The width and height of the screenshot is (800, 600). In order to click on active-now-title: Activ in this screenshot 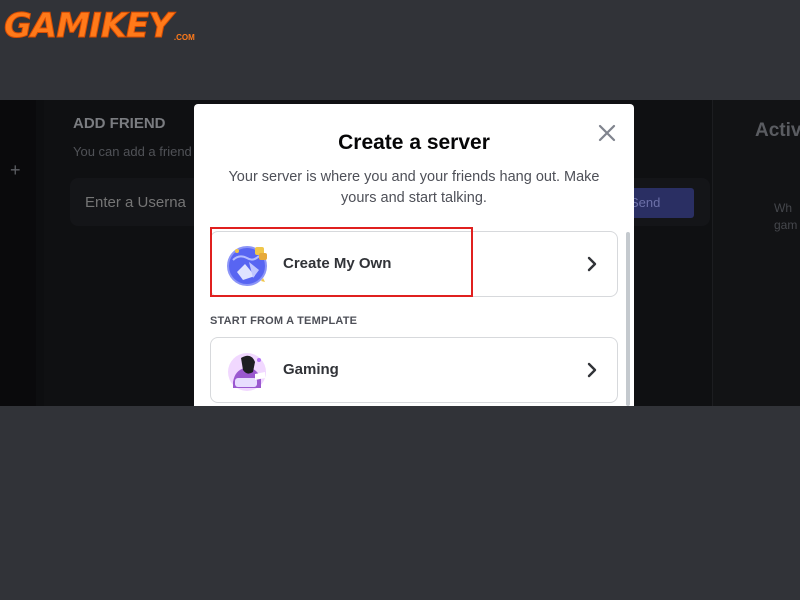, I will do `click(777, 130)`.